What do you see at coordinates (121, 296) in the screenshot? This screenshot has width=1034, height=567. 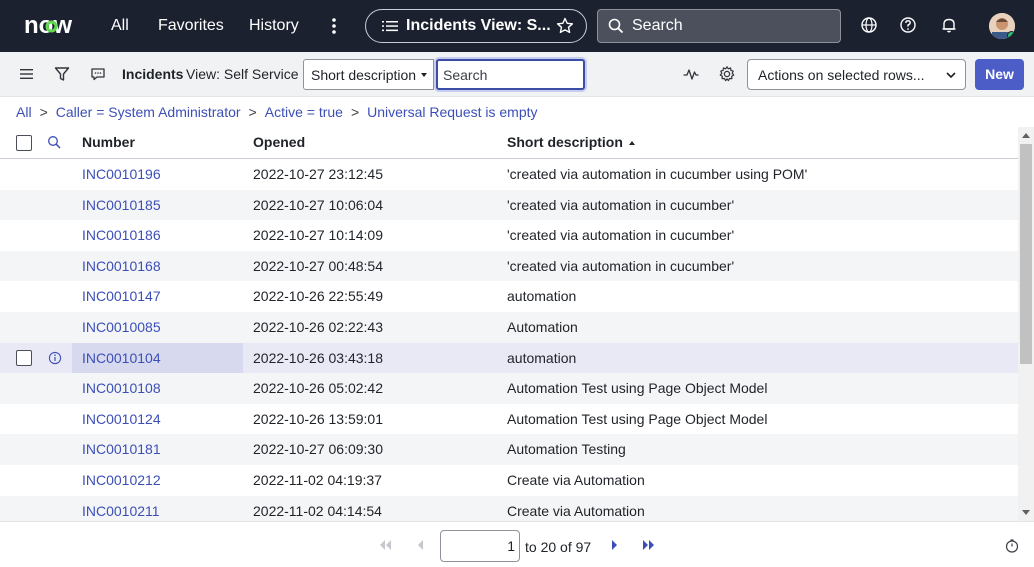 I see `incident-number-link: INC0010147` at bounding box center [121, 296].